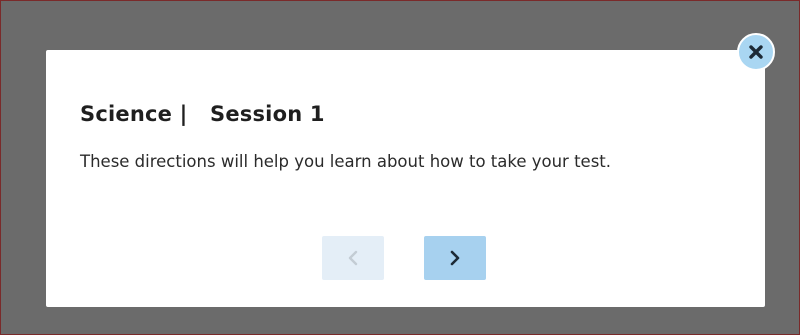 The height and width of the screenshot is (335, 800). I want to click on subject-title: Science, so click(126, 114).